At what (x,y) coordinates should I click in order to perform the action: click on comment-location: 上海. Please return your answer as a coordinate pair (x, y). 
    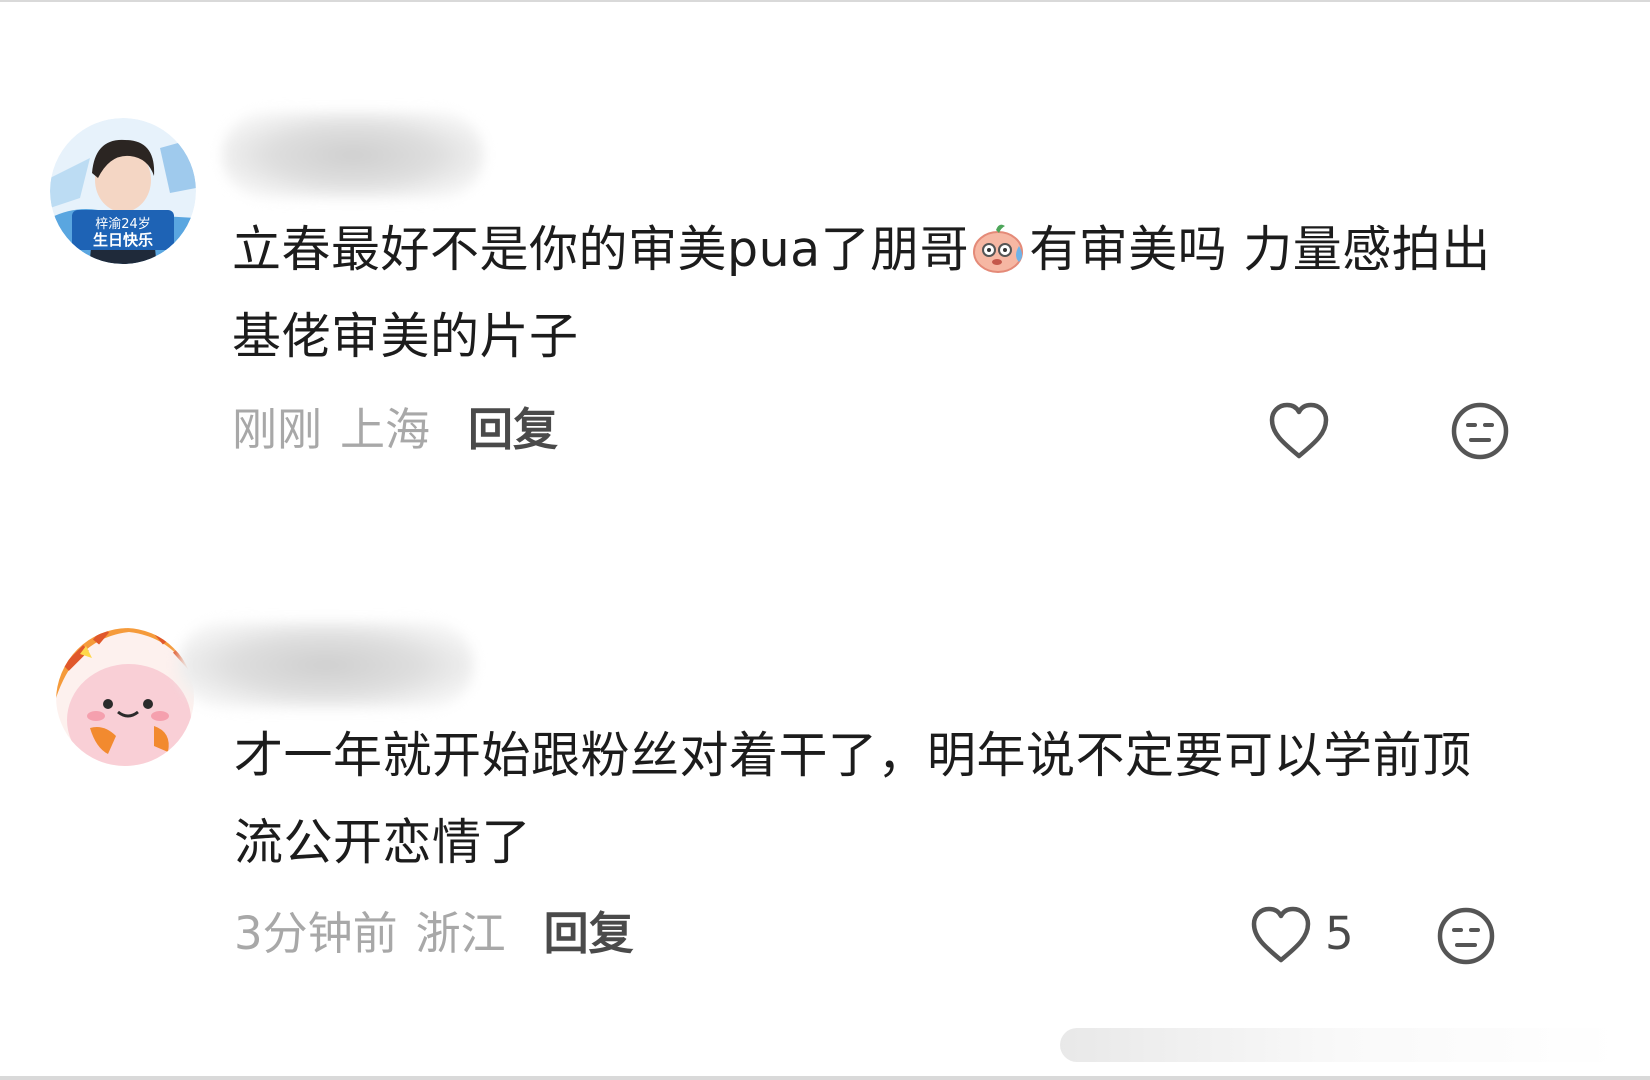
    Looking at the image, I should click on (385, 429).